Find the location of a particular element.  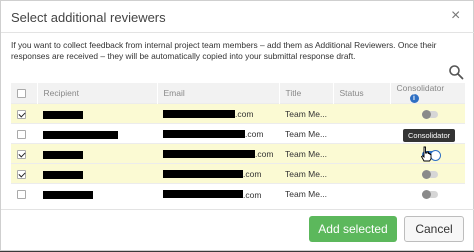

cancel-button: Cancel is located at coordinates (434, 229).